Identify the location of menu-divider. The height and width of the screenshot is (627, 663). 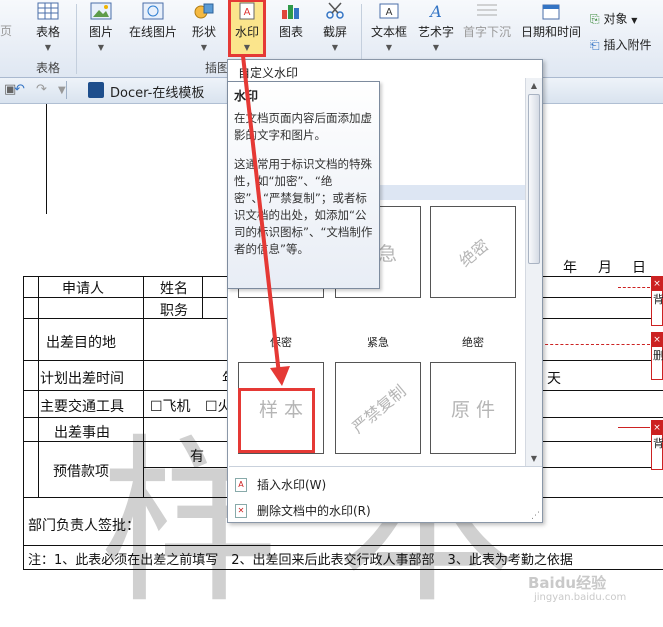
(385, 466).